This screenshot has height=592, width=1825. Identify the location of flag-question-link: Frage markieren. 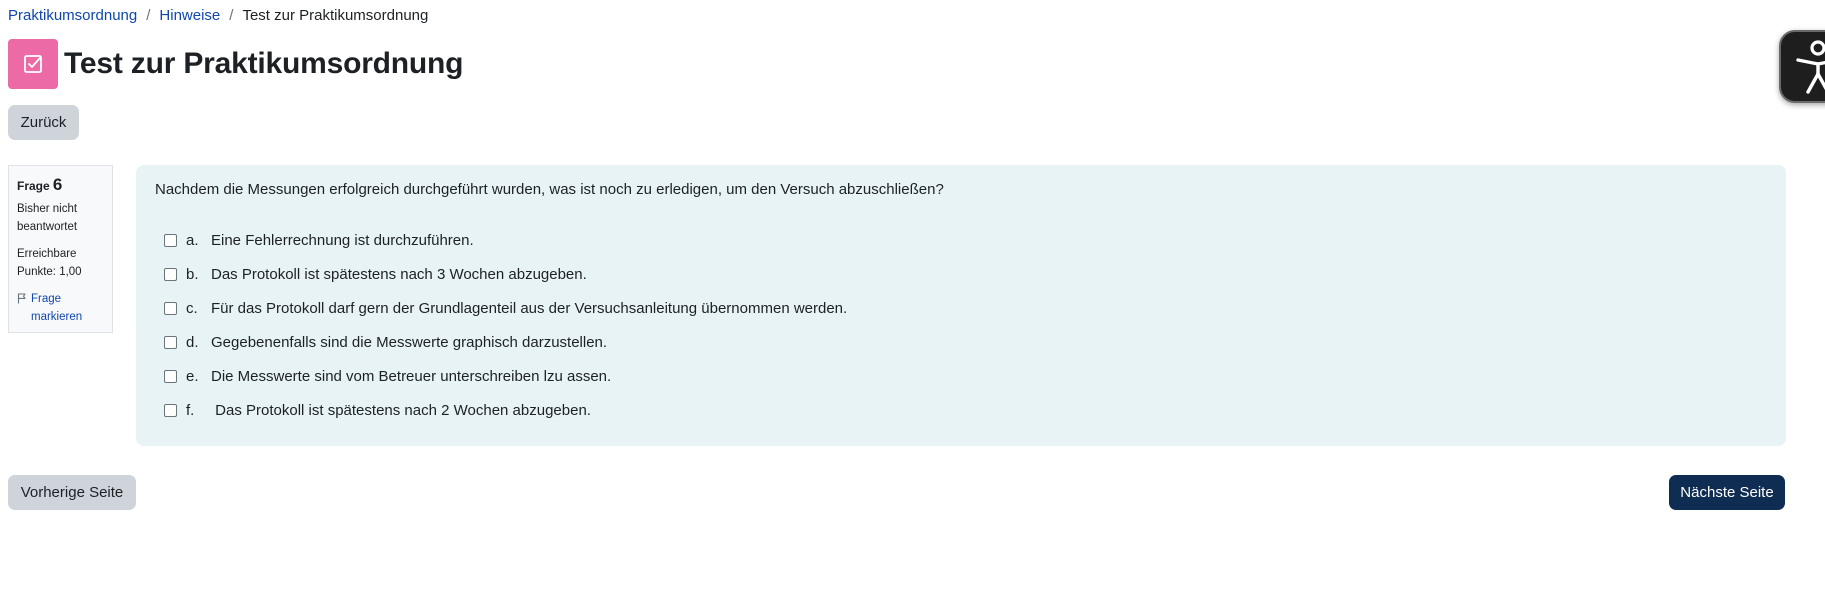
(60, 308).